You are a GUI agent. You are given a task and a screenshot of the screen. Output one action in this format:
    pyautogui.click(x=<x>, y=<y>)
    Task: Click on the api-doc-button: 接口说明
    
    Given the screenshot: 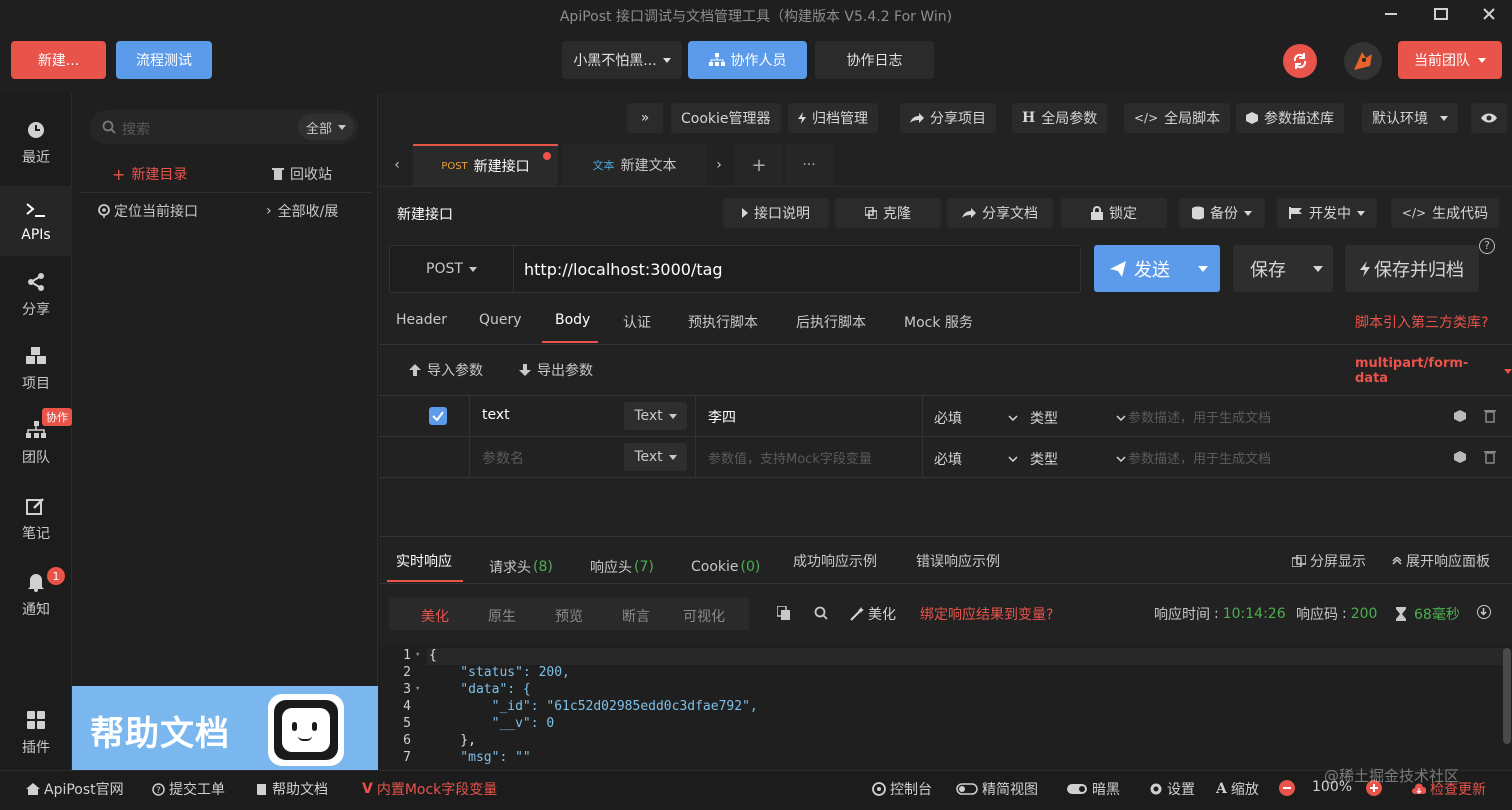 What is the action you would take?
    pyautogui.click(x=776, y=213)
    